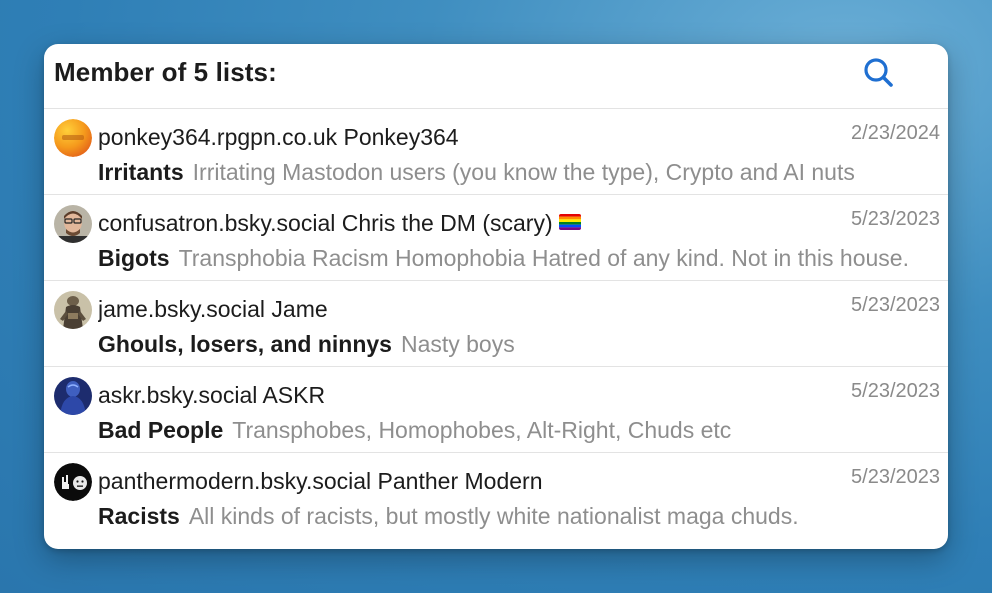 The image size is (992, 593). What do you see at coordinates (213, 309) in the screenshot?
I see `user-name: jame.bsky.social Jame` at bounding box center [213, 309].